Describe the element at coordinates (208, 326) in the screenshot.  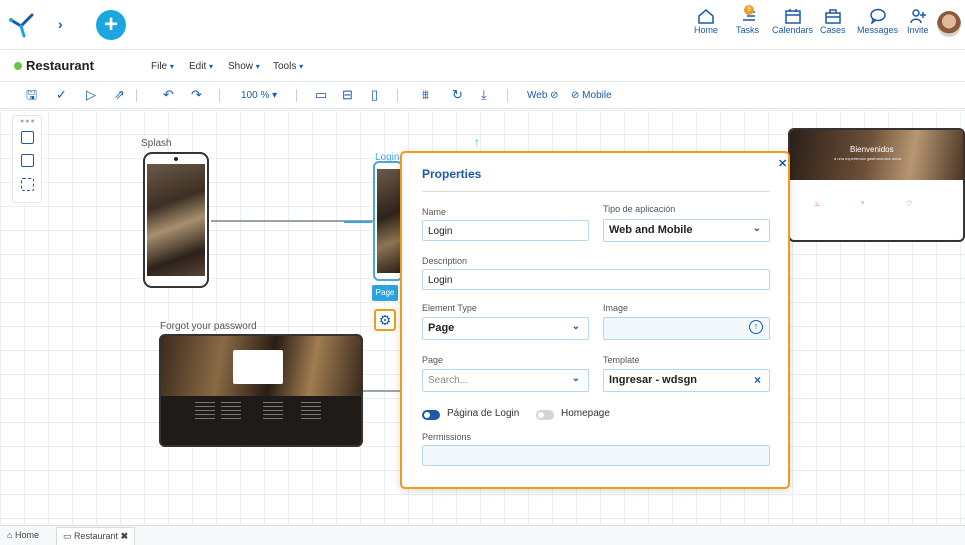
I see `forgot-node-label: Forgot your password` at that location.